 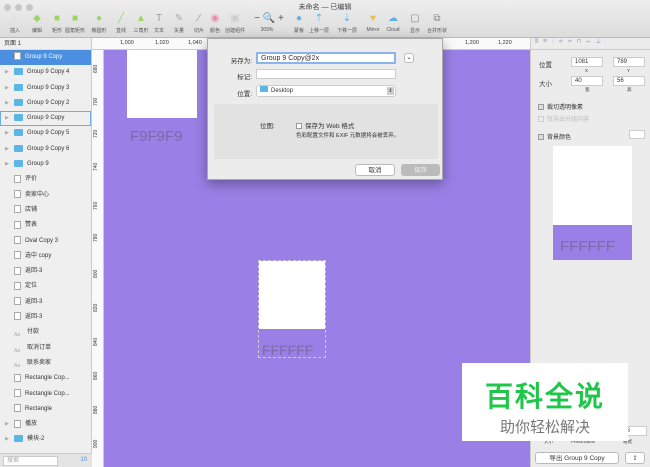 What do you see at coordinates (241, 61) in the screenshot?
I see `save-as-label: 另存为:` at bounding box center [241, 61].